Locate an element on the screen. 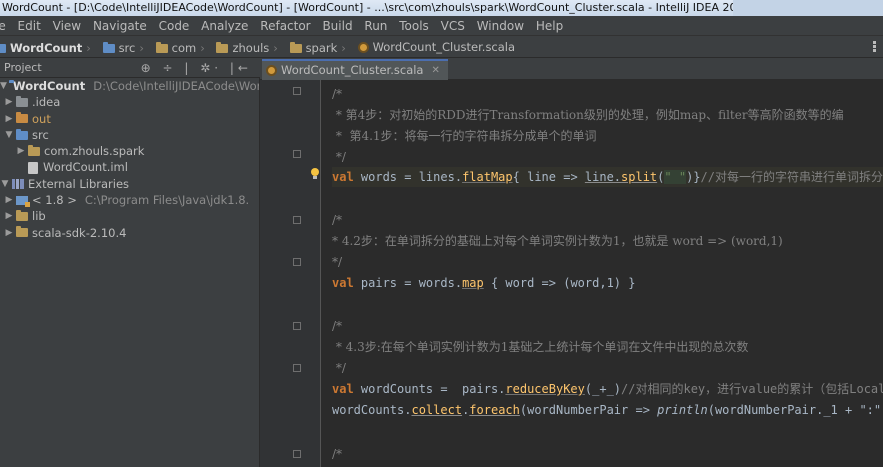 The image size is (883, 467). lightbulb-icon is located at coordinates (315, 174).